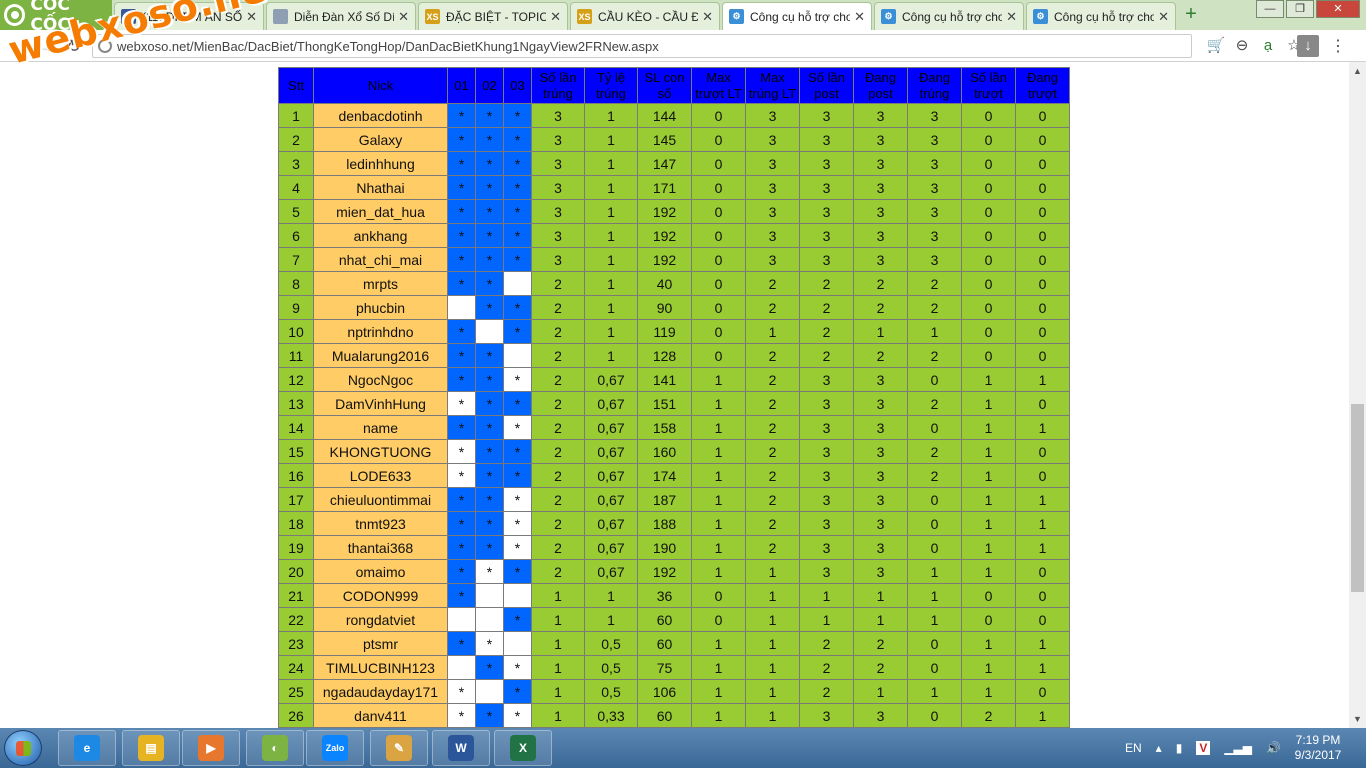 The image size is (1366, 768). I want to click on close-window-button: ✕, so click(1338, 9).